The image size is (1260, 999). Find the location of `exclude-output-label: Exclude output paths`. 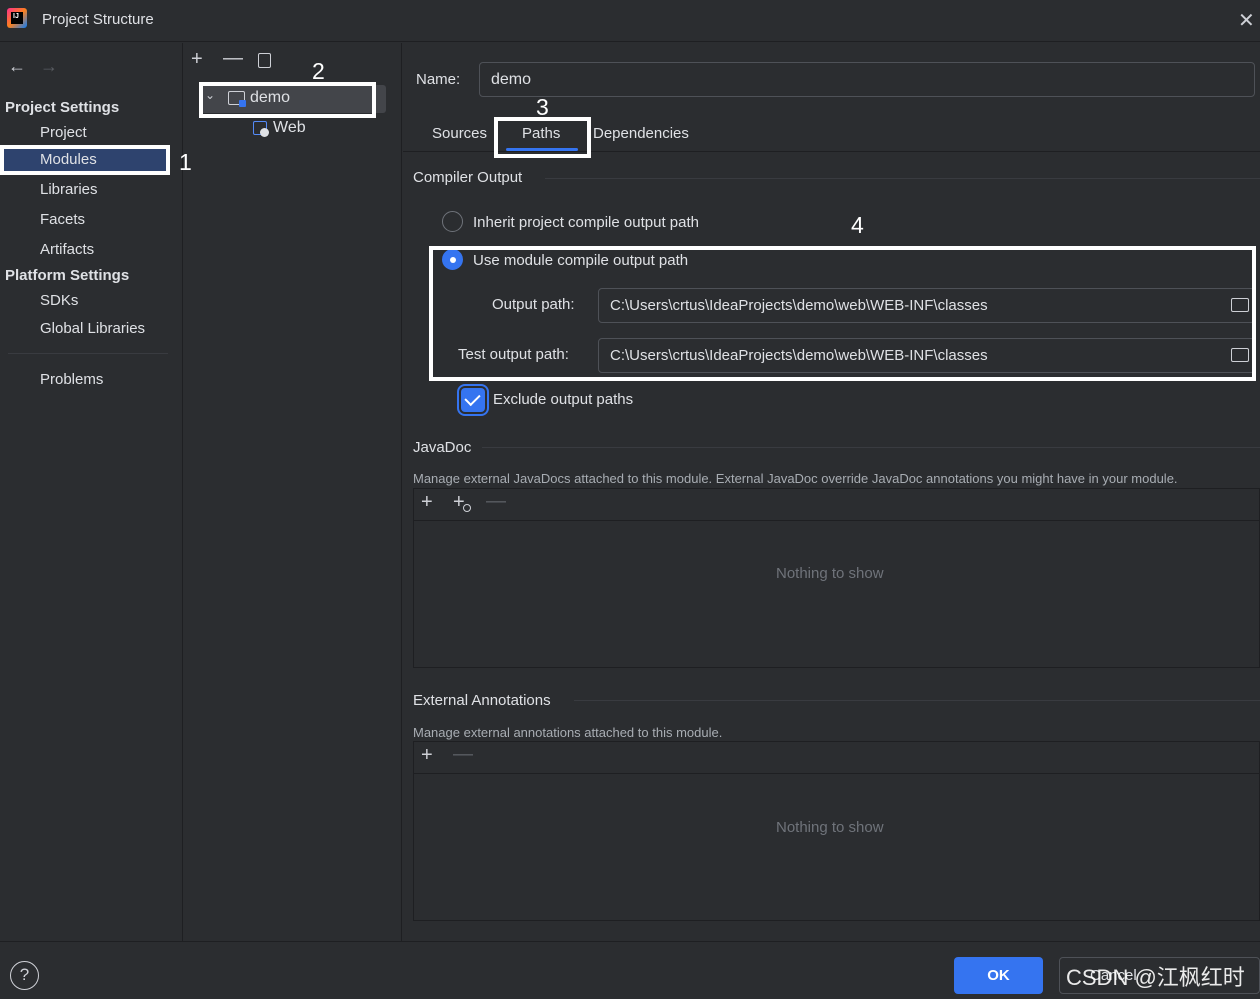

exclude-output-label: Exclude output paths is located at coordinates (563, 399).